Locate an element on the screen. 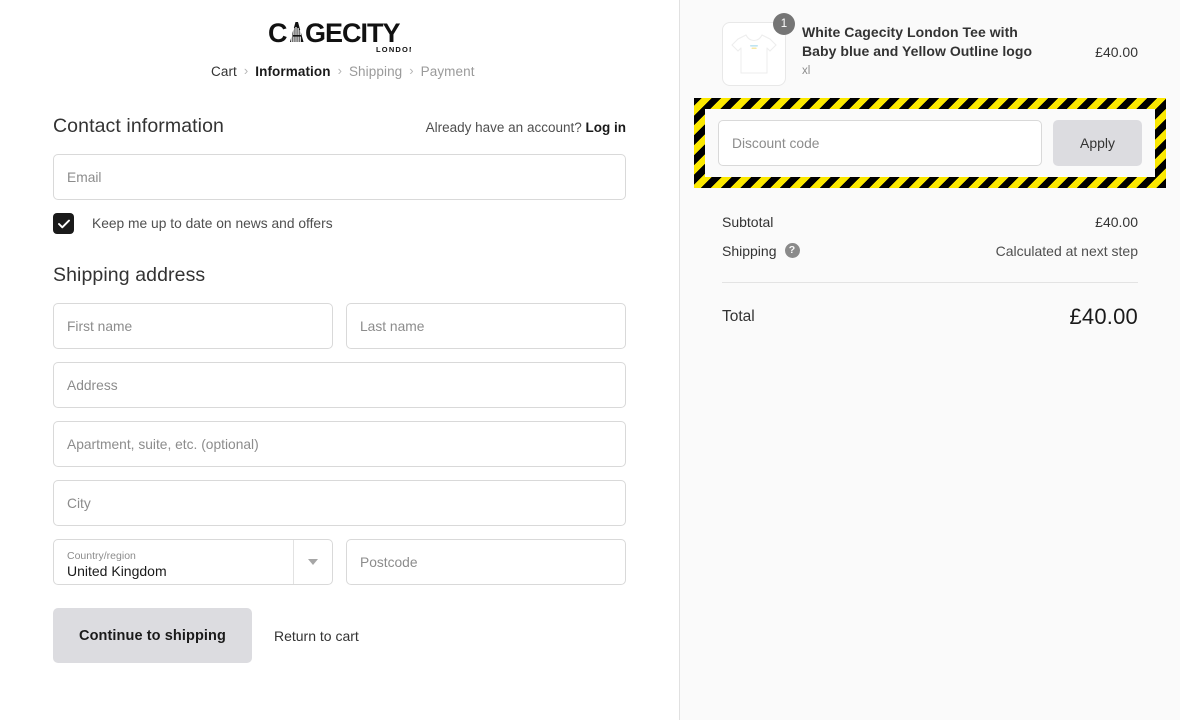  shipping-row: Shipping ? Calculated at next step is located at coordinates (930, 250).